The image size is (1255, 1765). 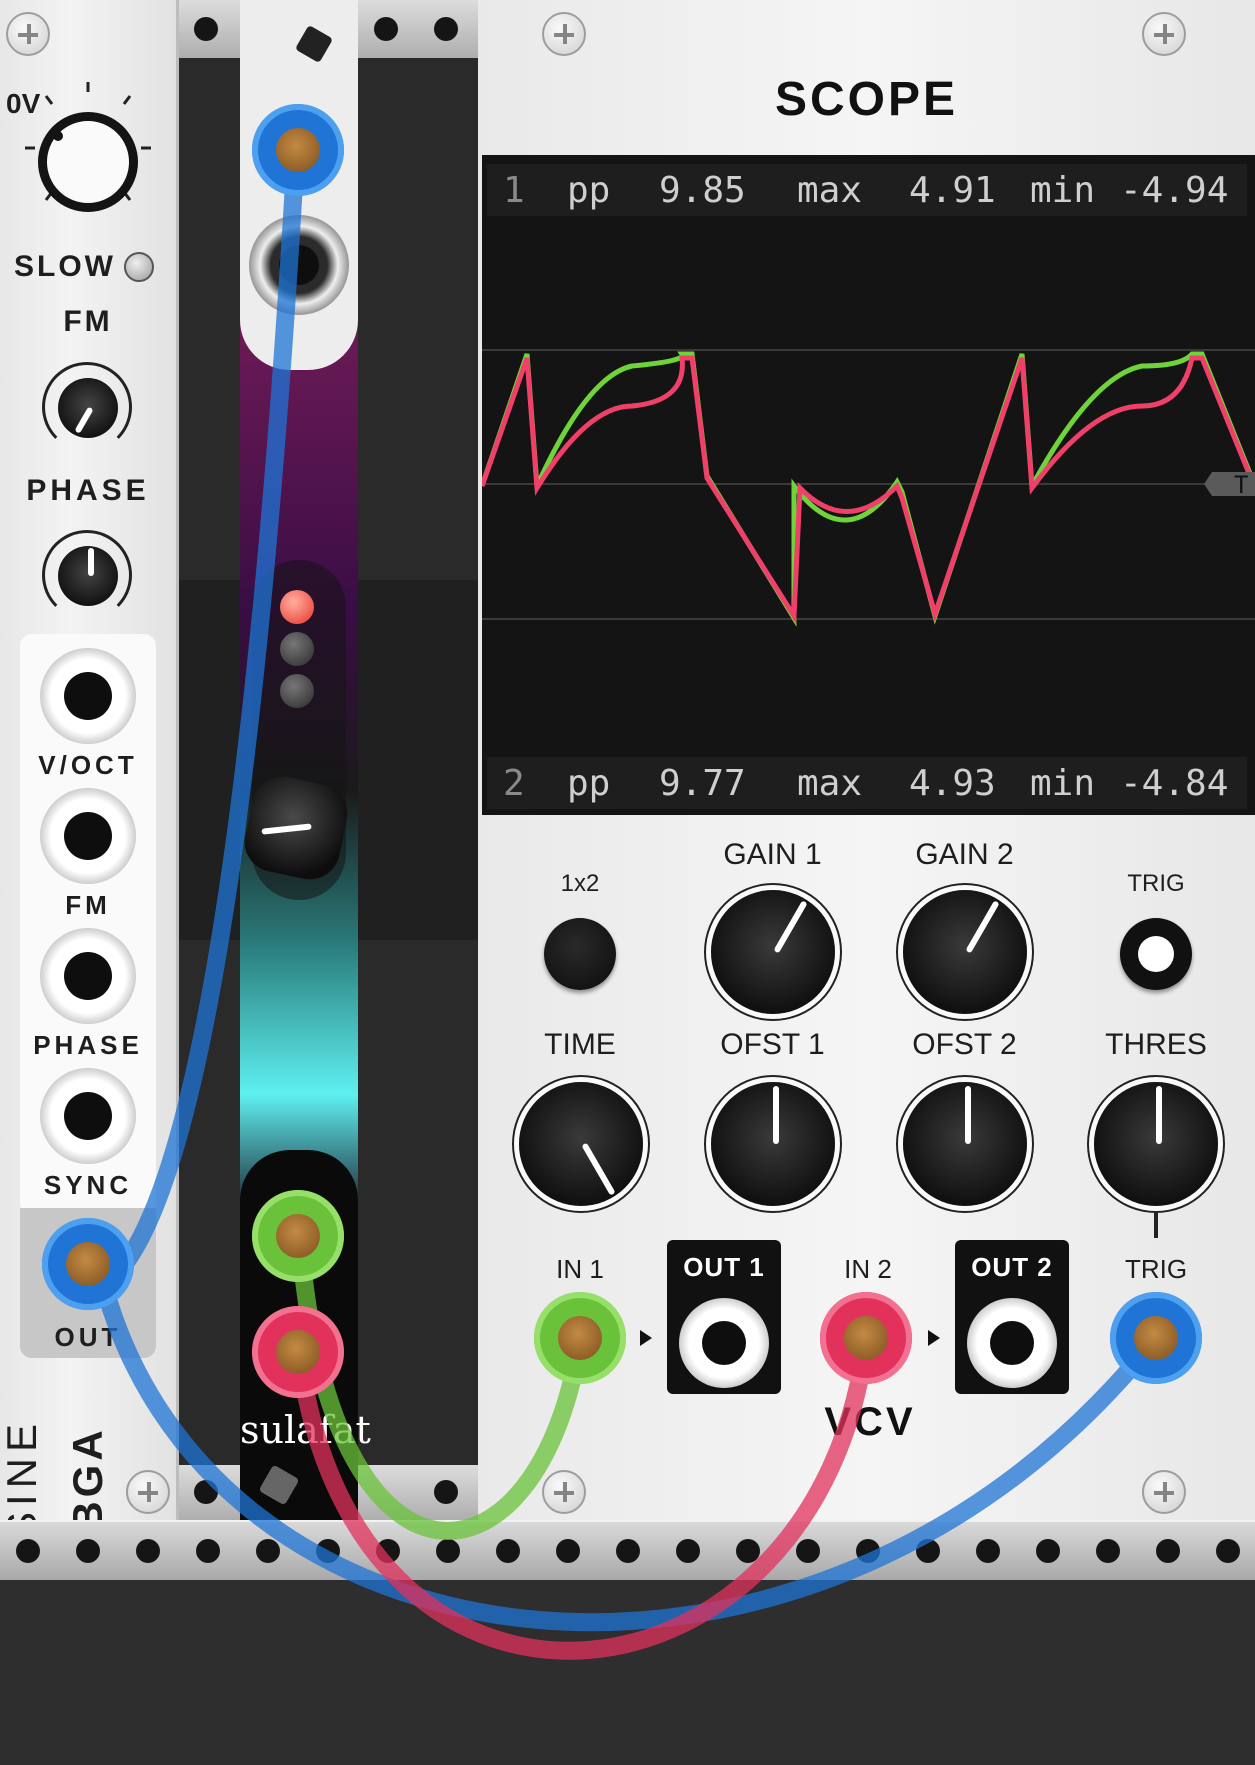 I want to click on channel-id: 1, so click(x=514, y=190).